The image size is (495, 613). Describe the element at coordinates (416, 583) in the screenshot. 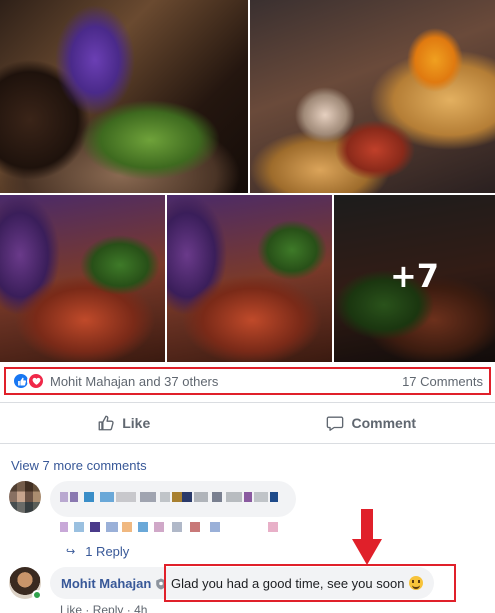

I see `smiley-emoji-icon` at that location.